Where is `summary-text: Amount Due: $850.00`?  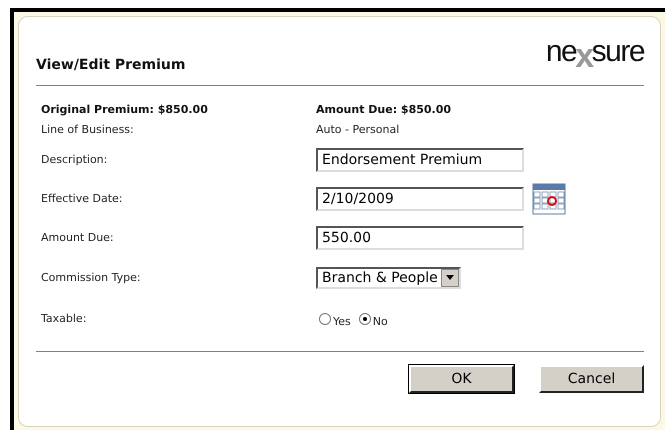
summary-text: Amount Due: $850.00 is located at coordinates (384, 110).